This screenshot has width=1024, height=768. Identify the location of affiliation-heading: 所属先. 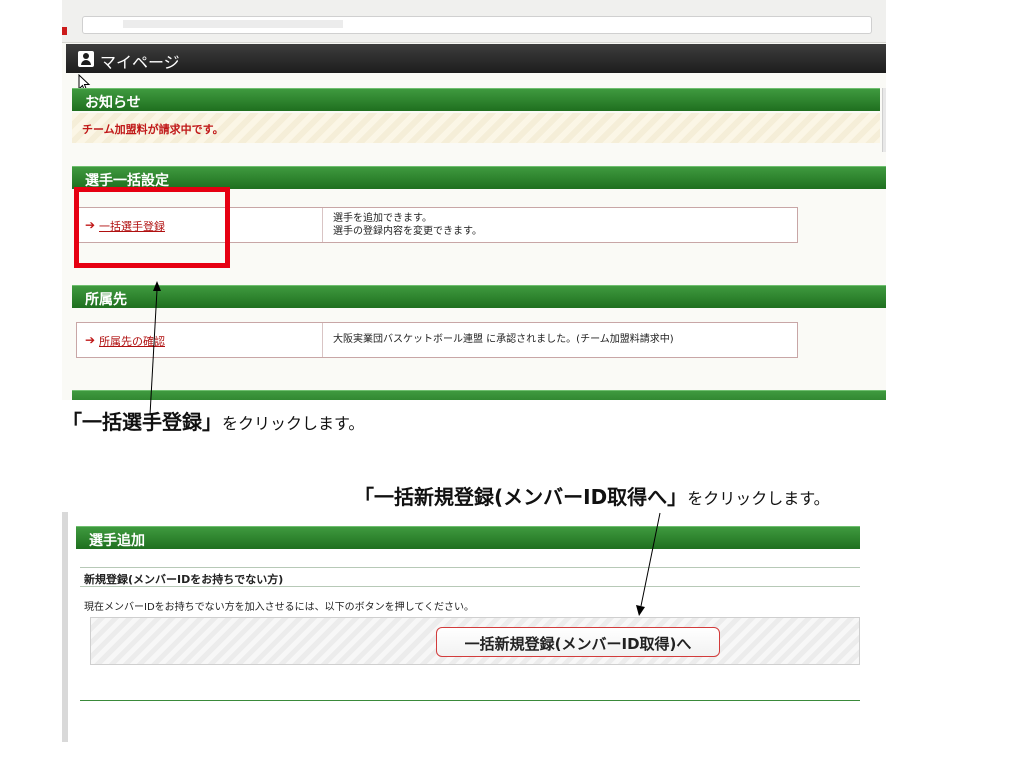
(479, 296).